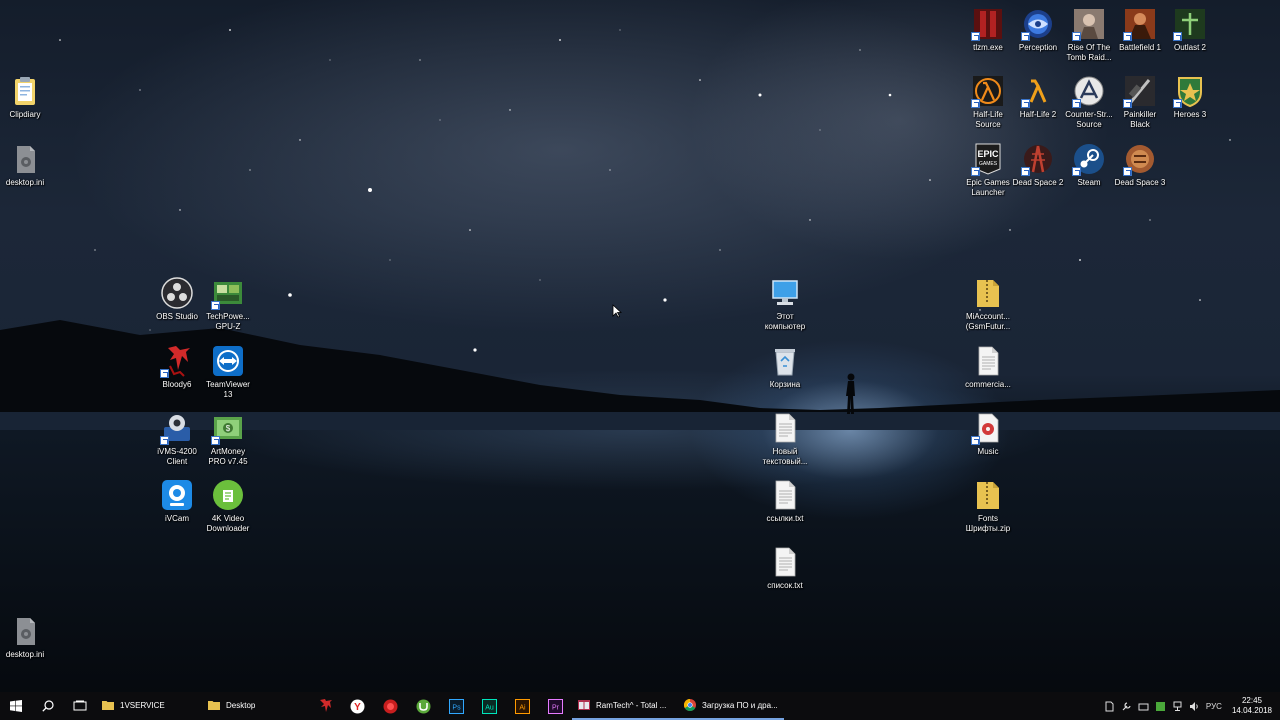  I want to click on tray-wrench-icon, so click(1126, 706).